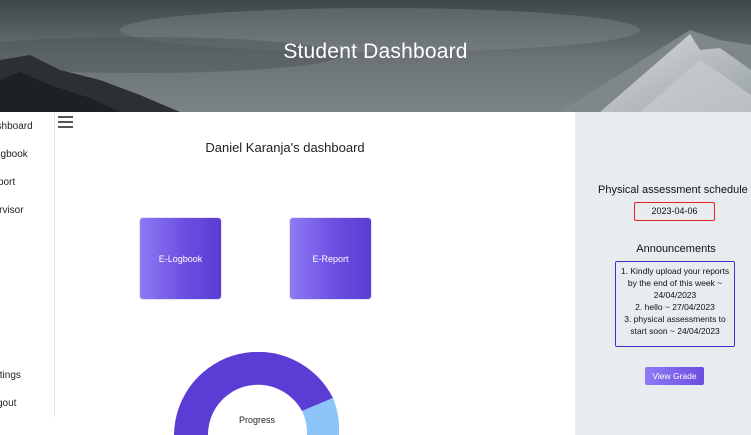 Image resolution: width=751 pixels, height=435 pixels. What do you see at coordinates (14, 154) in the screenshot?
I see `sidebar-item-logbook: ogbook` at bounding box center [14, 154].